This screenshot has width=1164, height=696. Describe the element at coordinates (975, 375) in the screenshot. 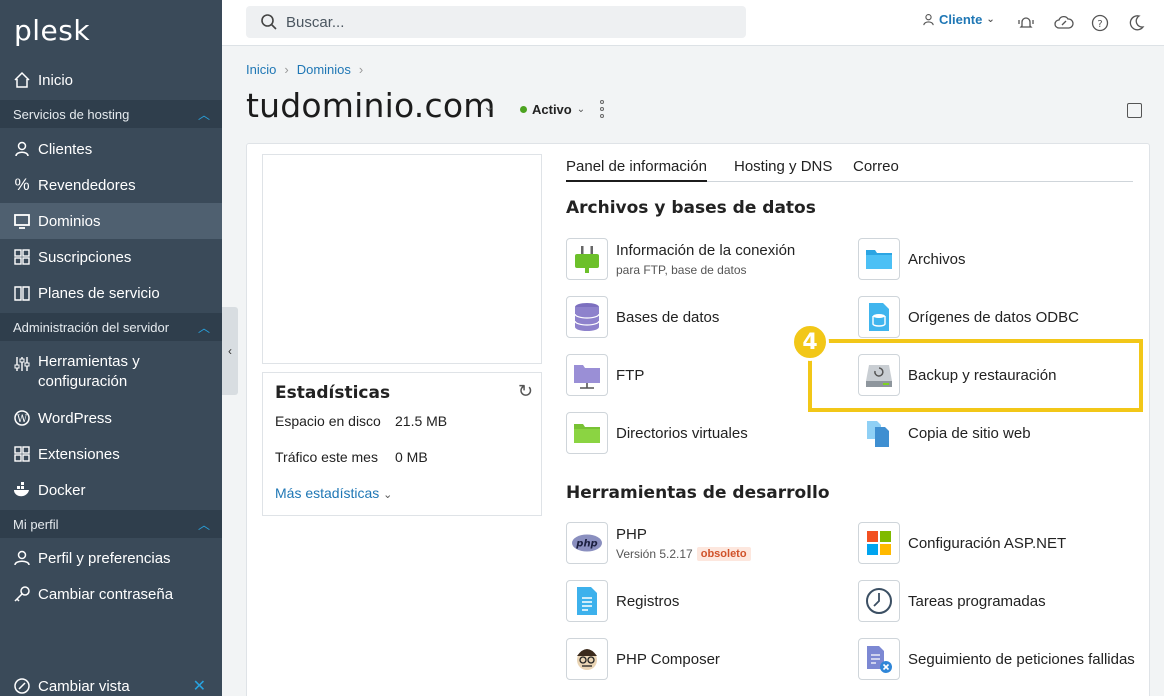

I see `highlight-box` at that location.